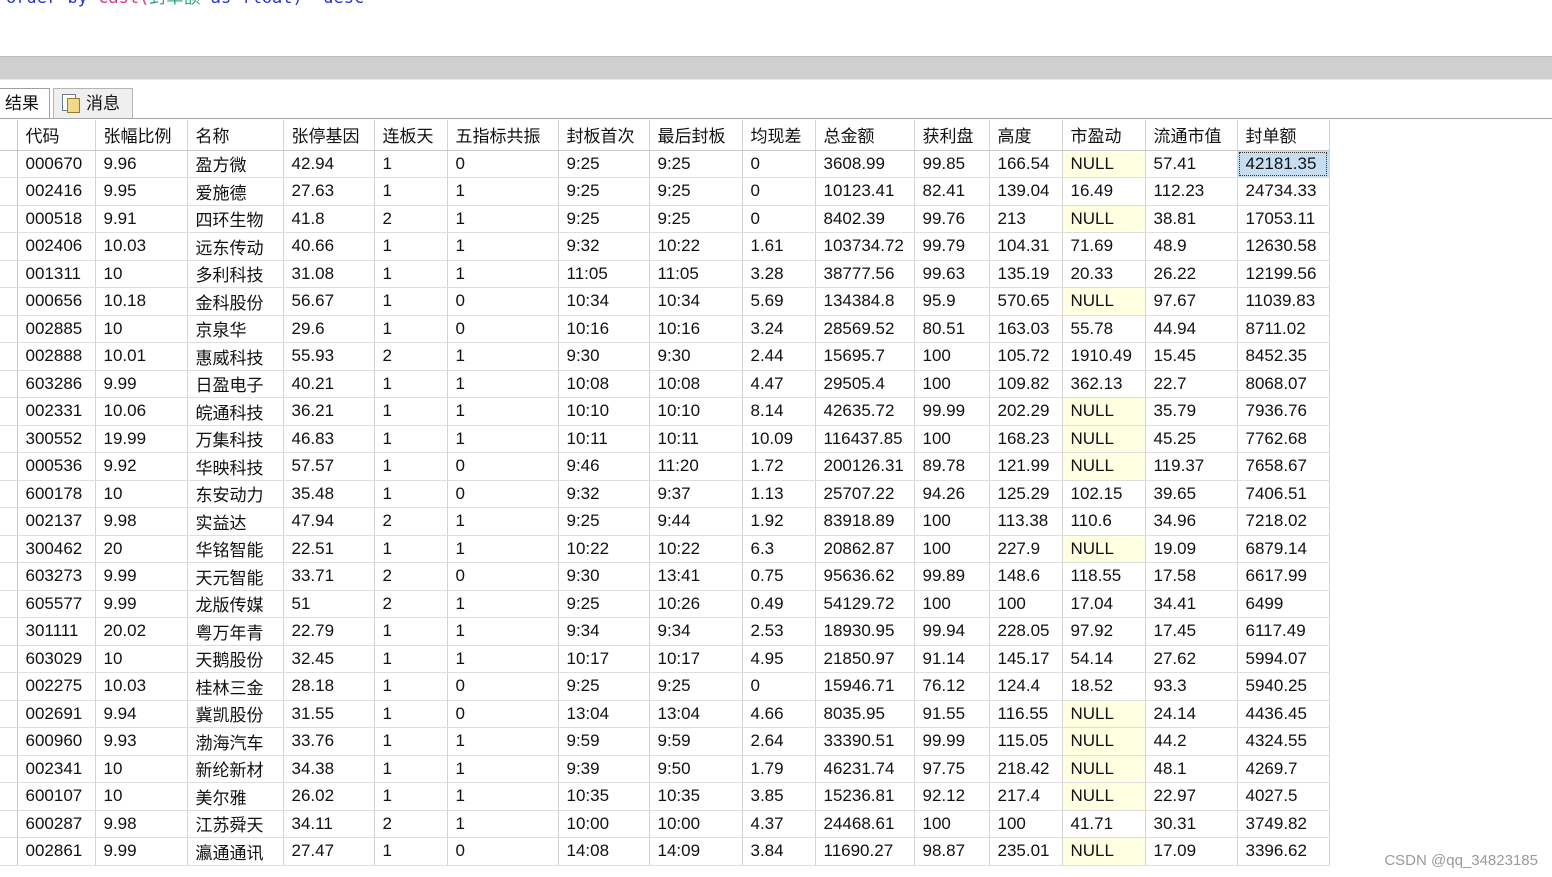  Describe the element at coordinates (604, 714) in the screenshot. I see `grid-cell: 13:04` at that location.